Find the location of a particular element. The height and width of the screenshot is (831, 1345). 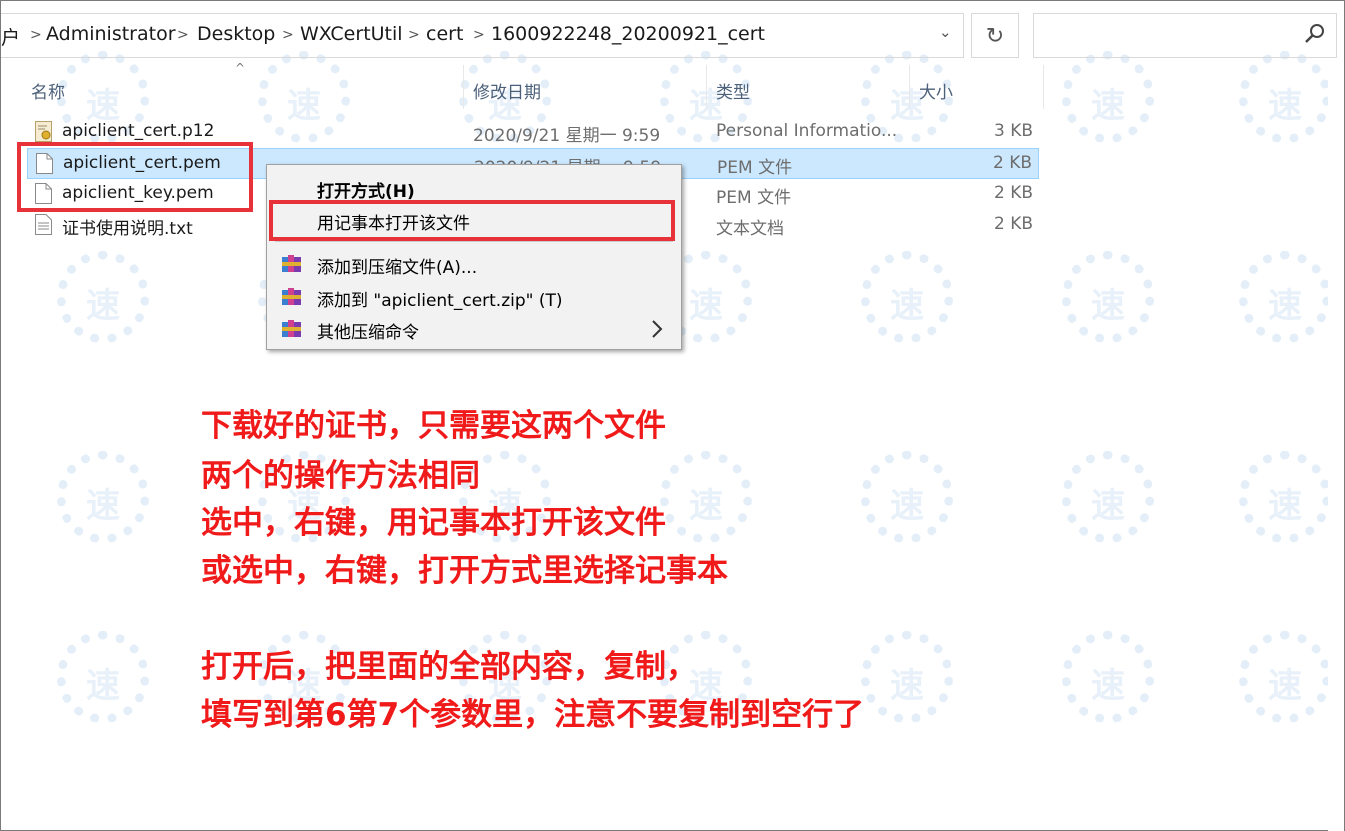

highlight-box-files is located at coordinates (135, 177).